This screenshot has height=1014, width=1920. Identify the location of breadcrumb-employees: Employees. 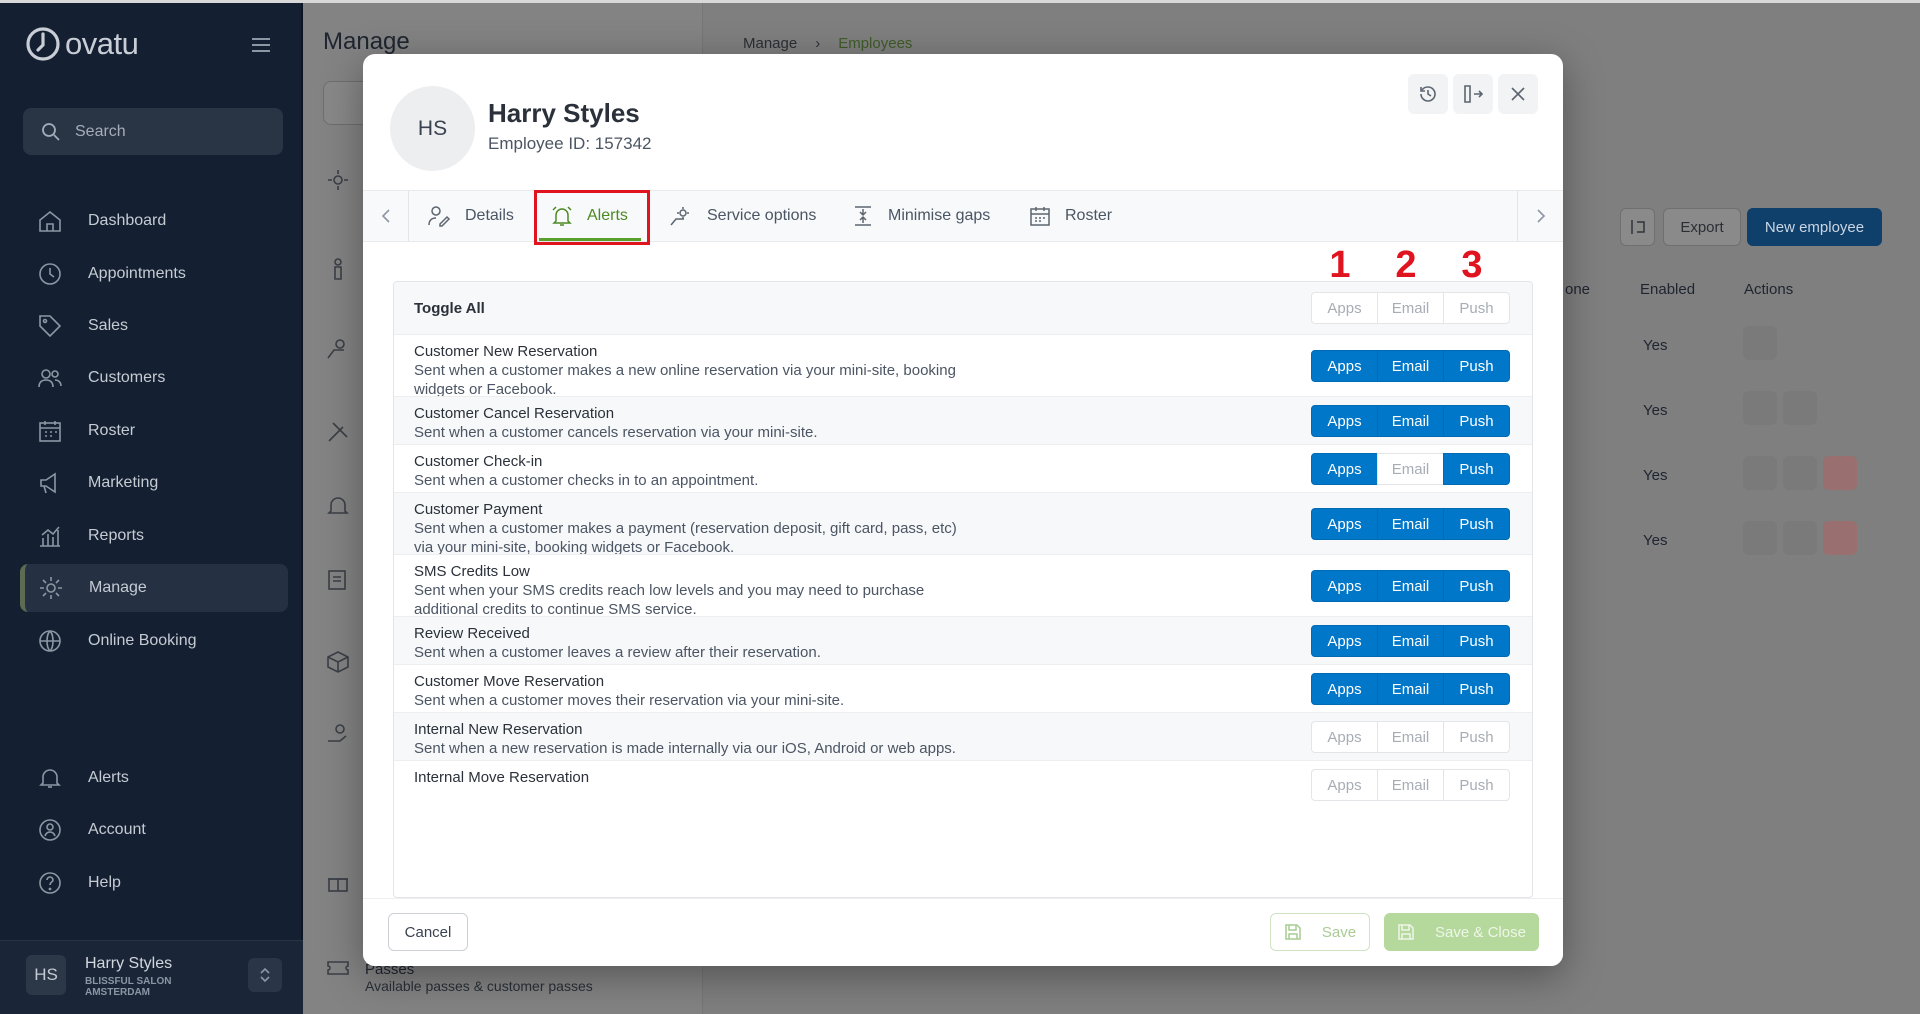
(875, 43).